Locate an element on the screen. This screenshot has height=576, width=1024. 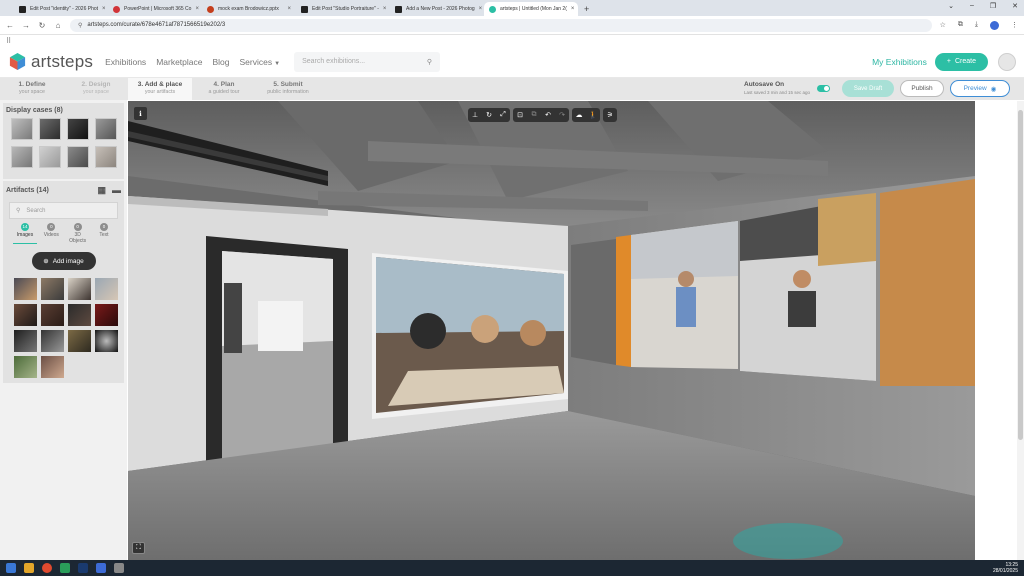
tab-images: 14 Images is located at coordinates (25, 233).